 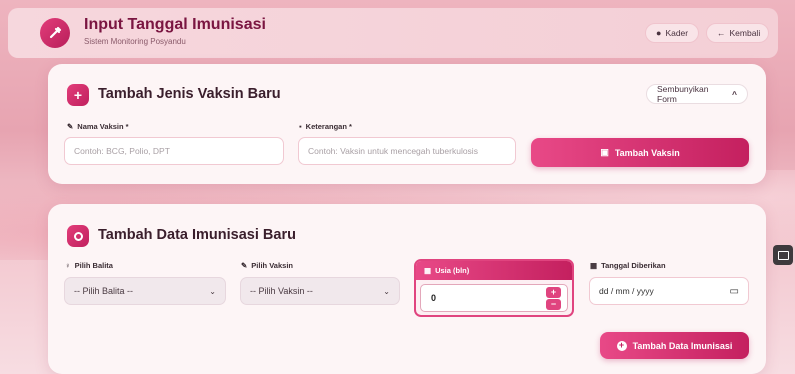 I want to click on nama-vaksin-input: Contoh: BCG, Polio, DPT, so click(x=174, y=151).